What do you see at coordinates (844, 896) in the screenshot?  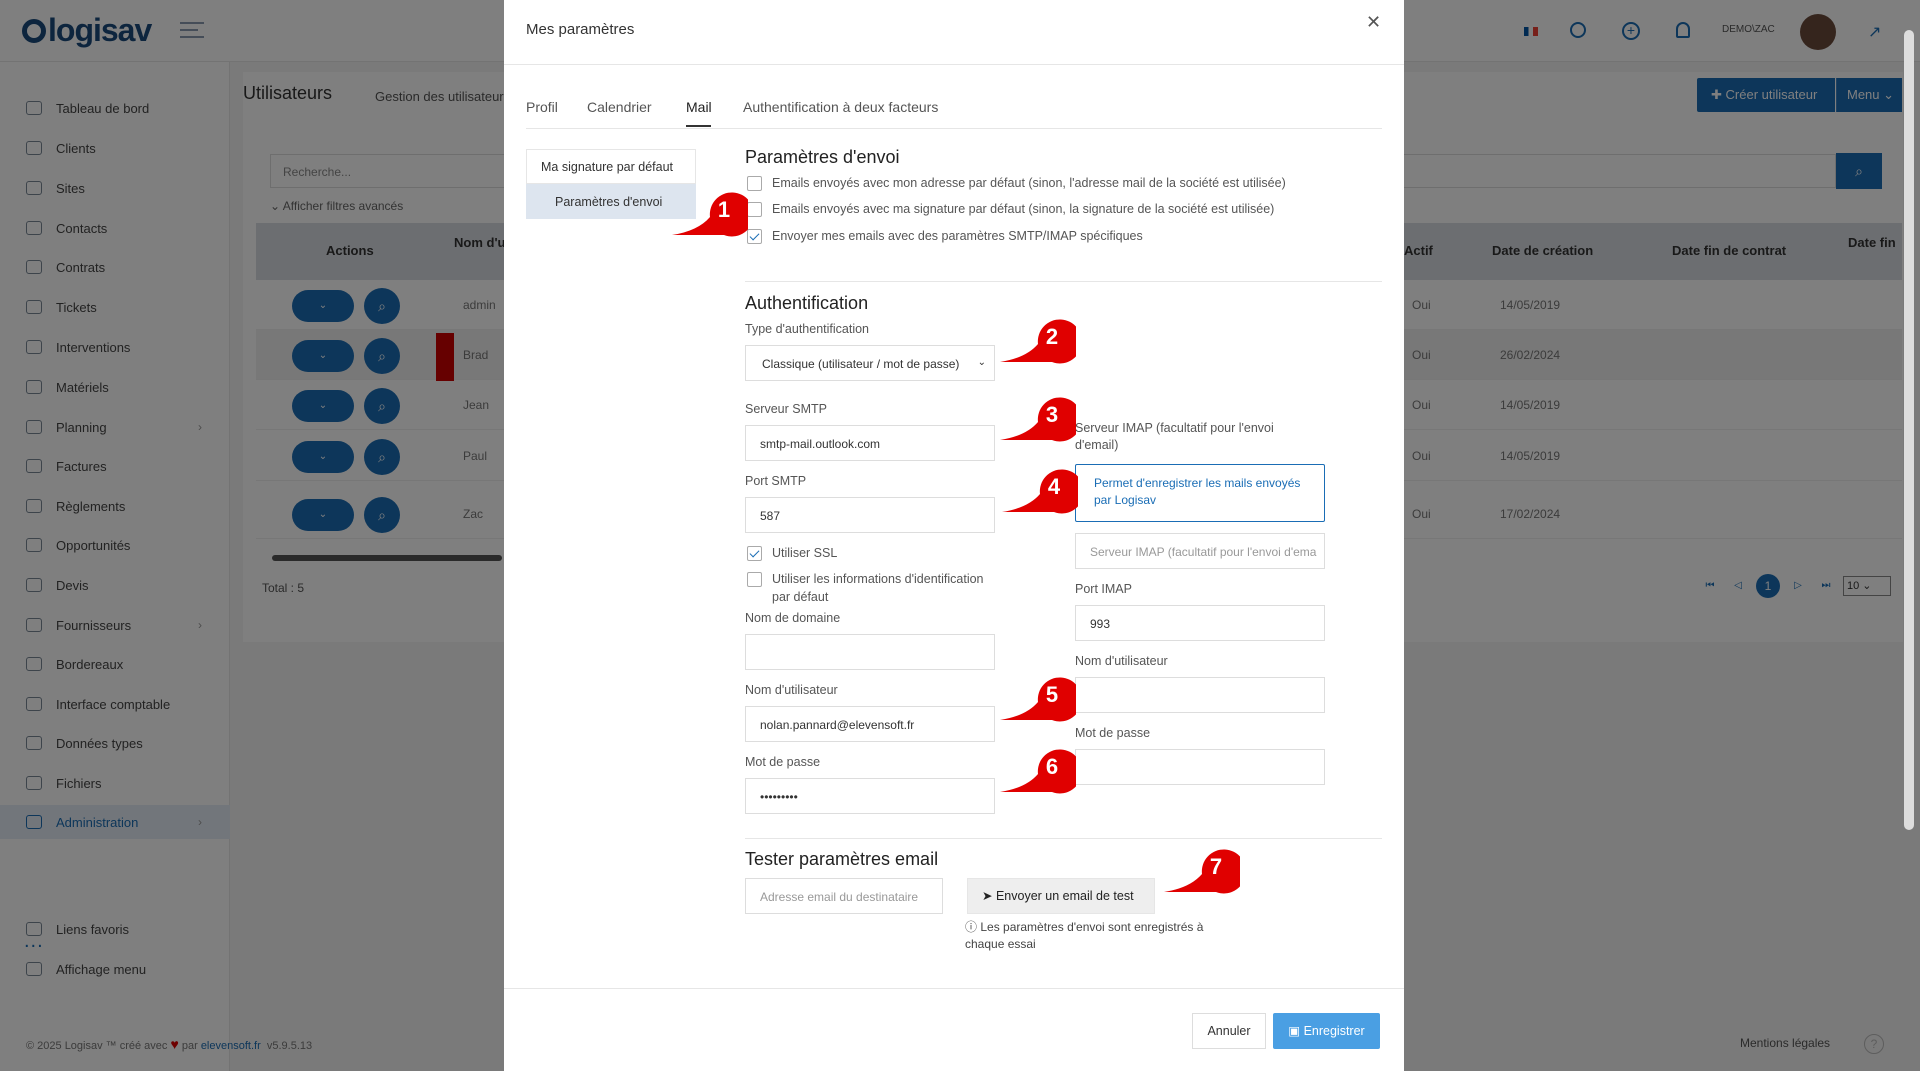 I see `test-recipient-input: Adresse email du destinataire` at bounding box center [844, 896].